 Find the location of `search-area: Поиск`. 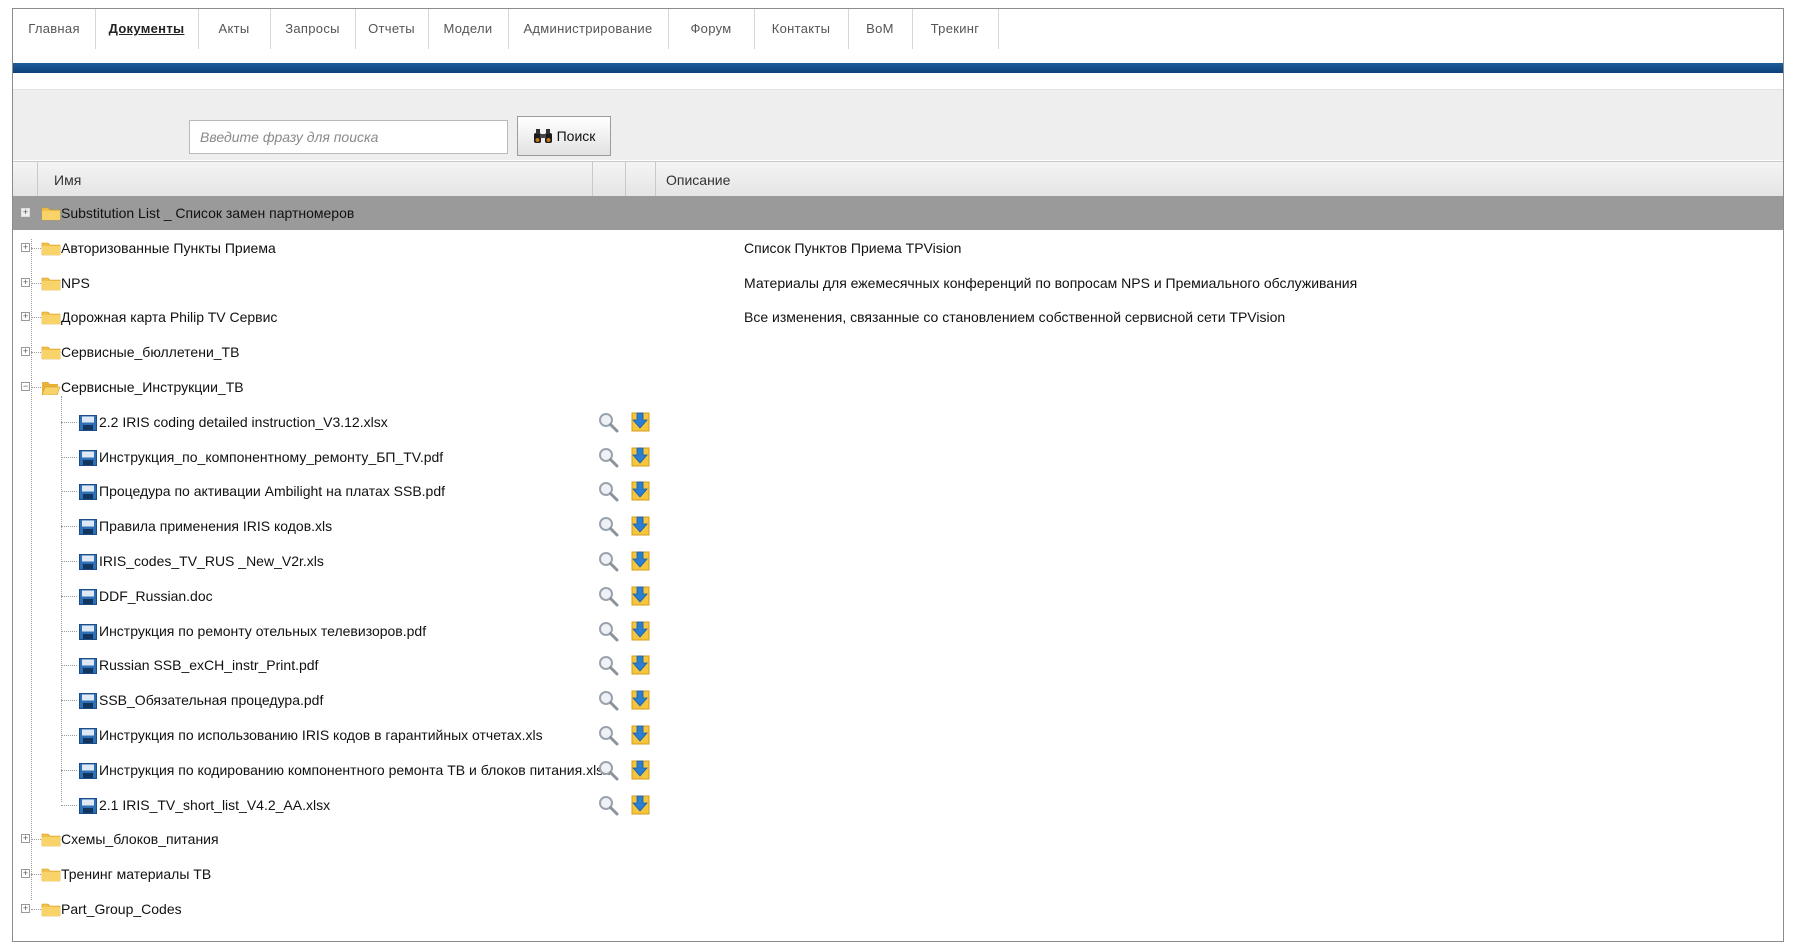

search-area: Поиск is located at coordinates (898, 124).